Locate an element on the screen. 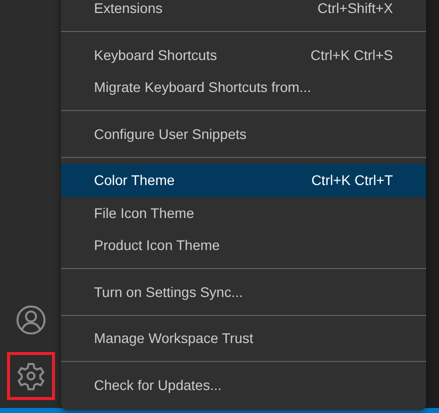 Image resolution: width=439 pixels, height=413 pixels. menu-item: Color Theme Ctrl+K Ctrl+T is located at coordinates (243, 180).